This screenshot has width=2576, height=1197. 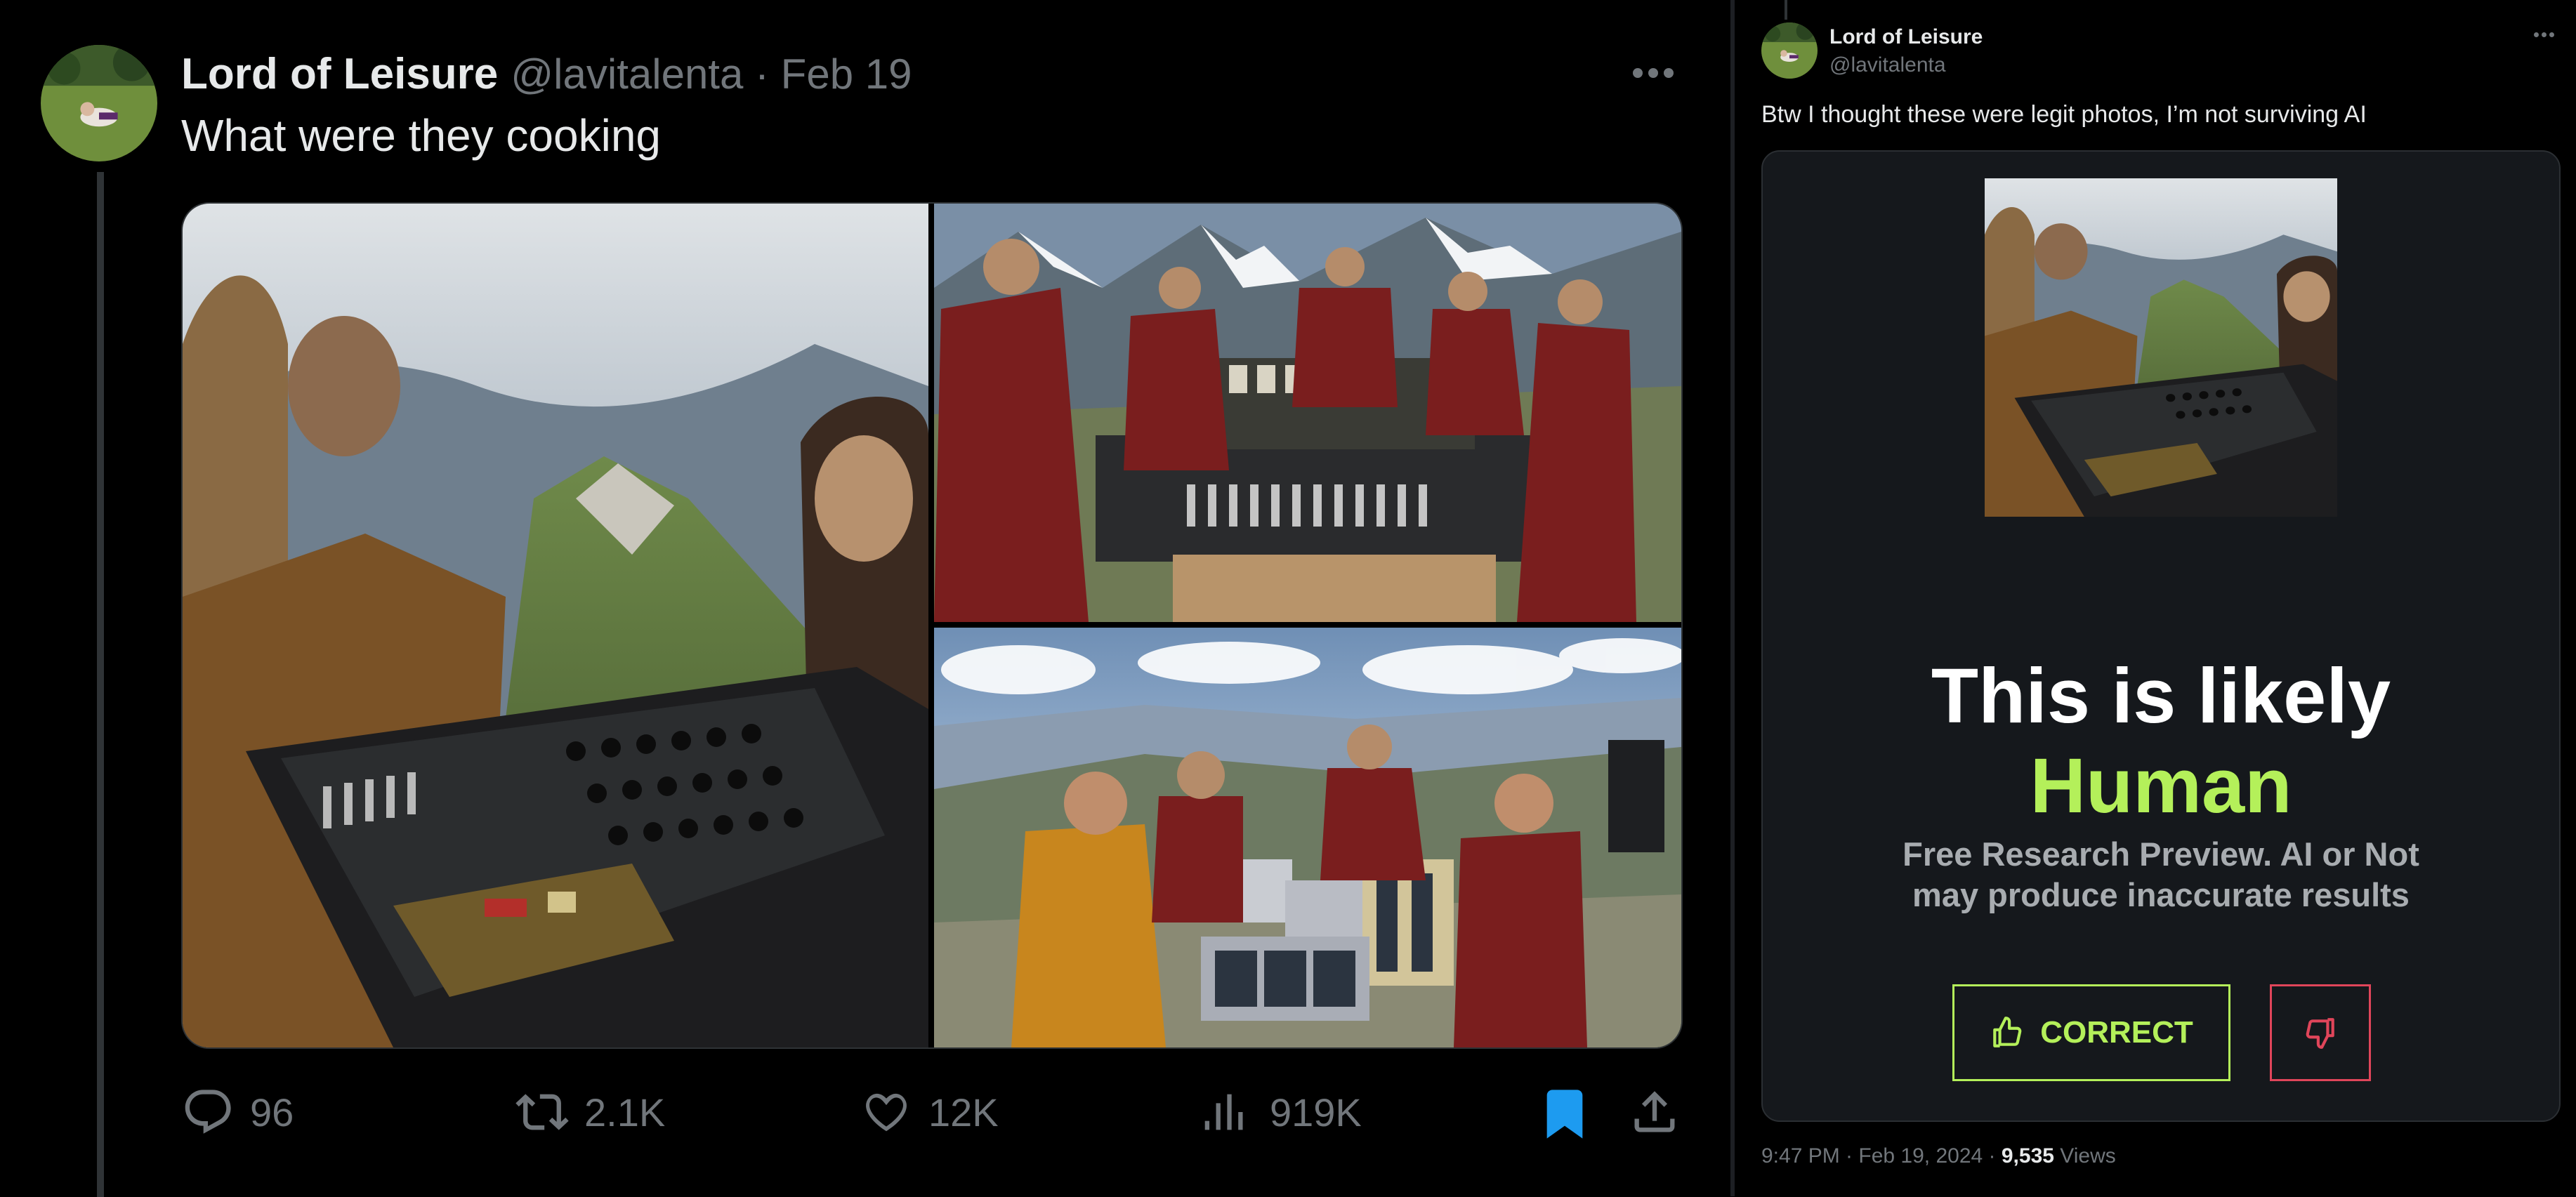 I want to click on retweet-button: 2.1K, so click(x=590, y=1112).